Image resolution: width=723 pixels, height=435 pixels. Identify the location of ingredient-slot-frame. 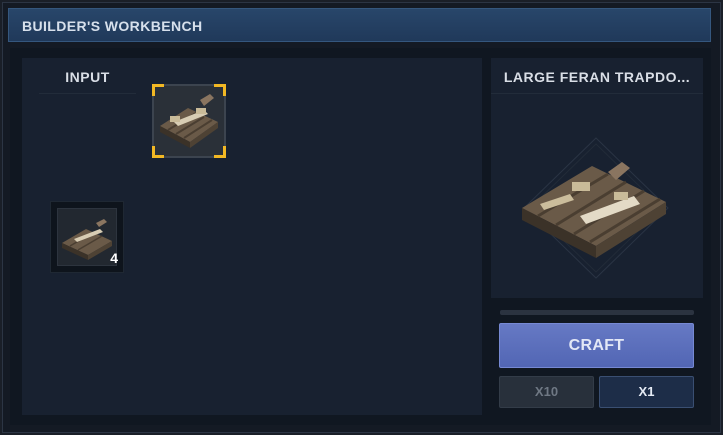
(87, 237).